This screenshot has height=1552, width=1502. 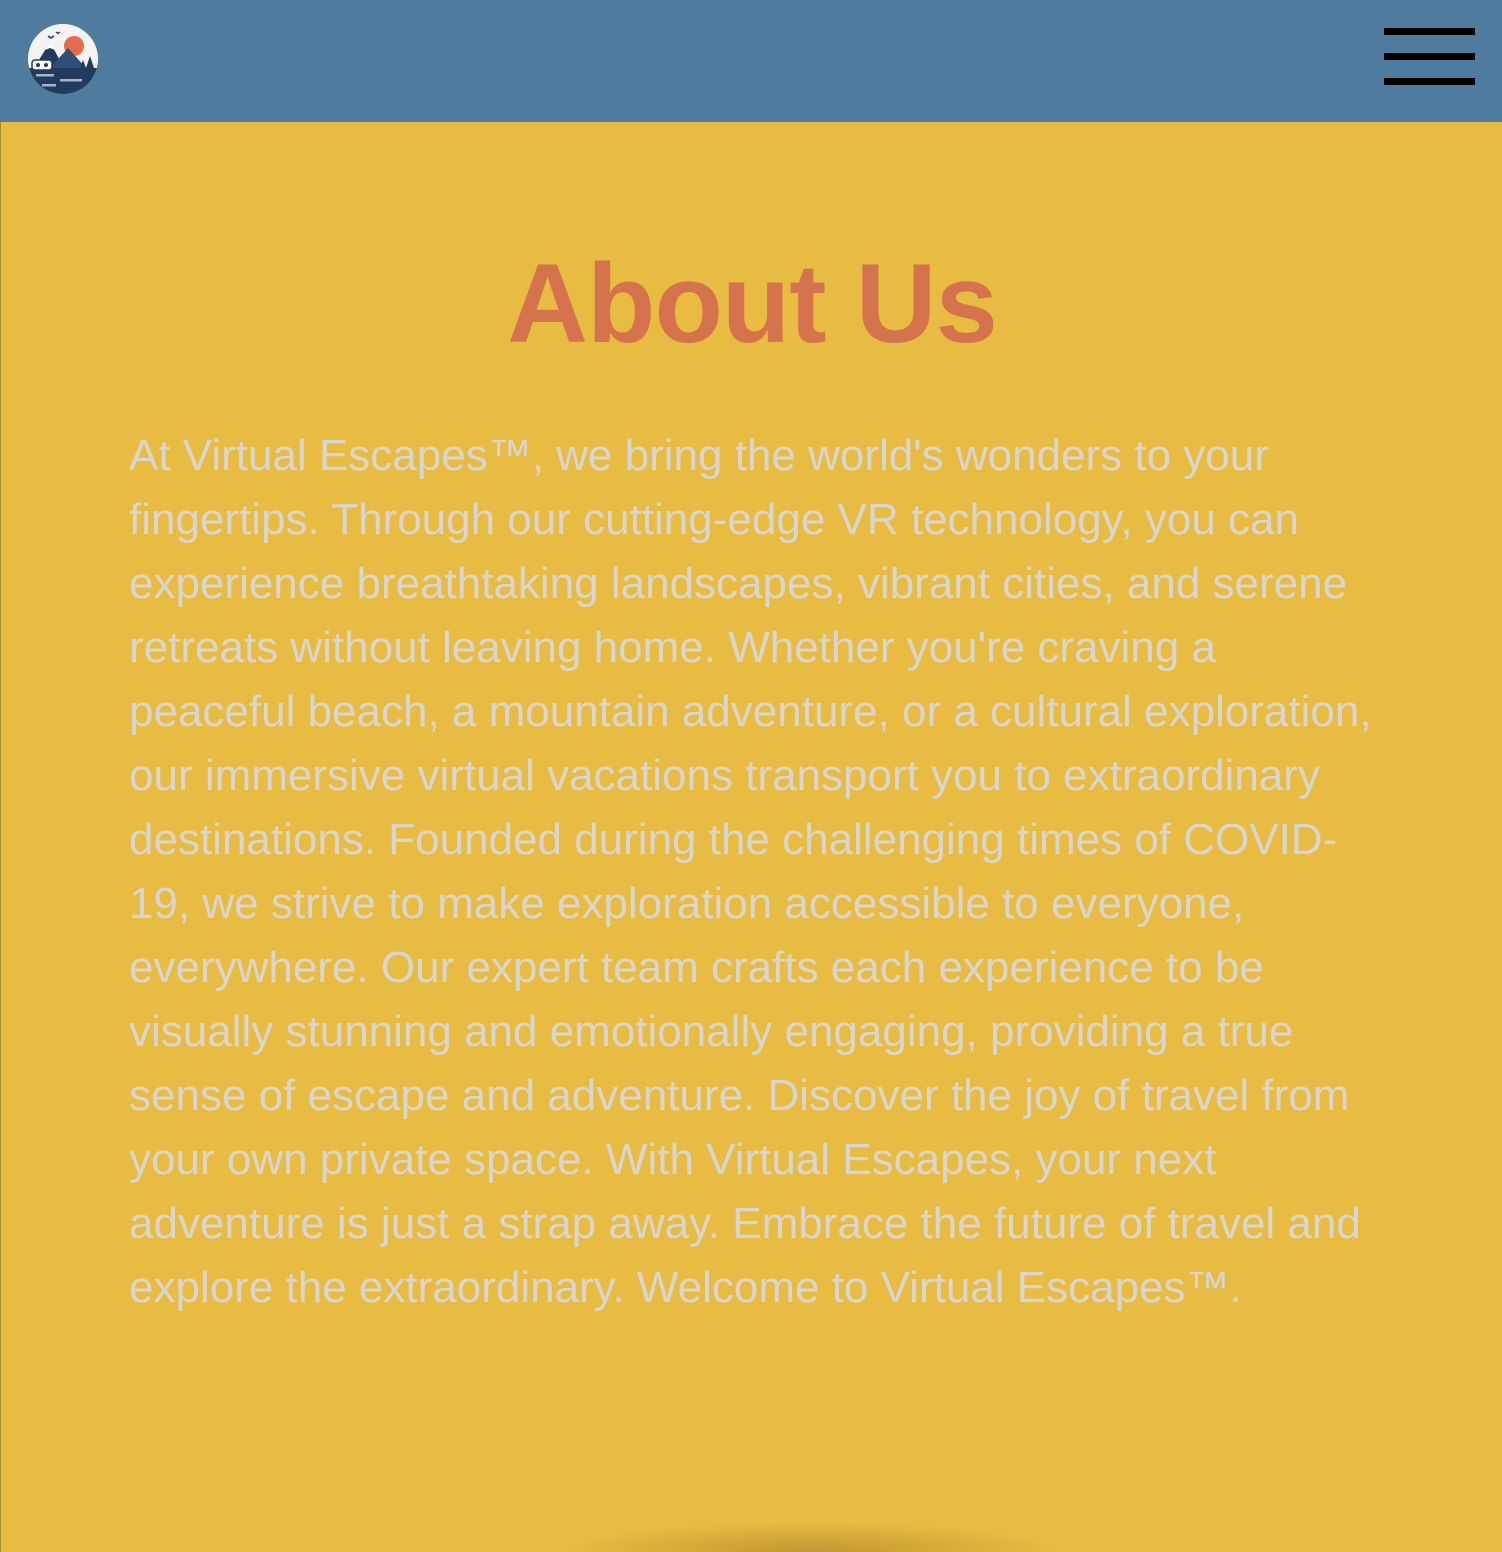 What do you see at coordinates (811, 1537) in the screenshot?
I see `bottom-shadow` at bounding box center [811, 1537].